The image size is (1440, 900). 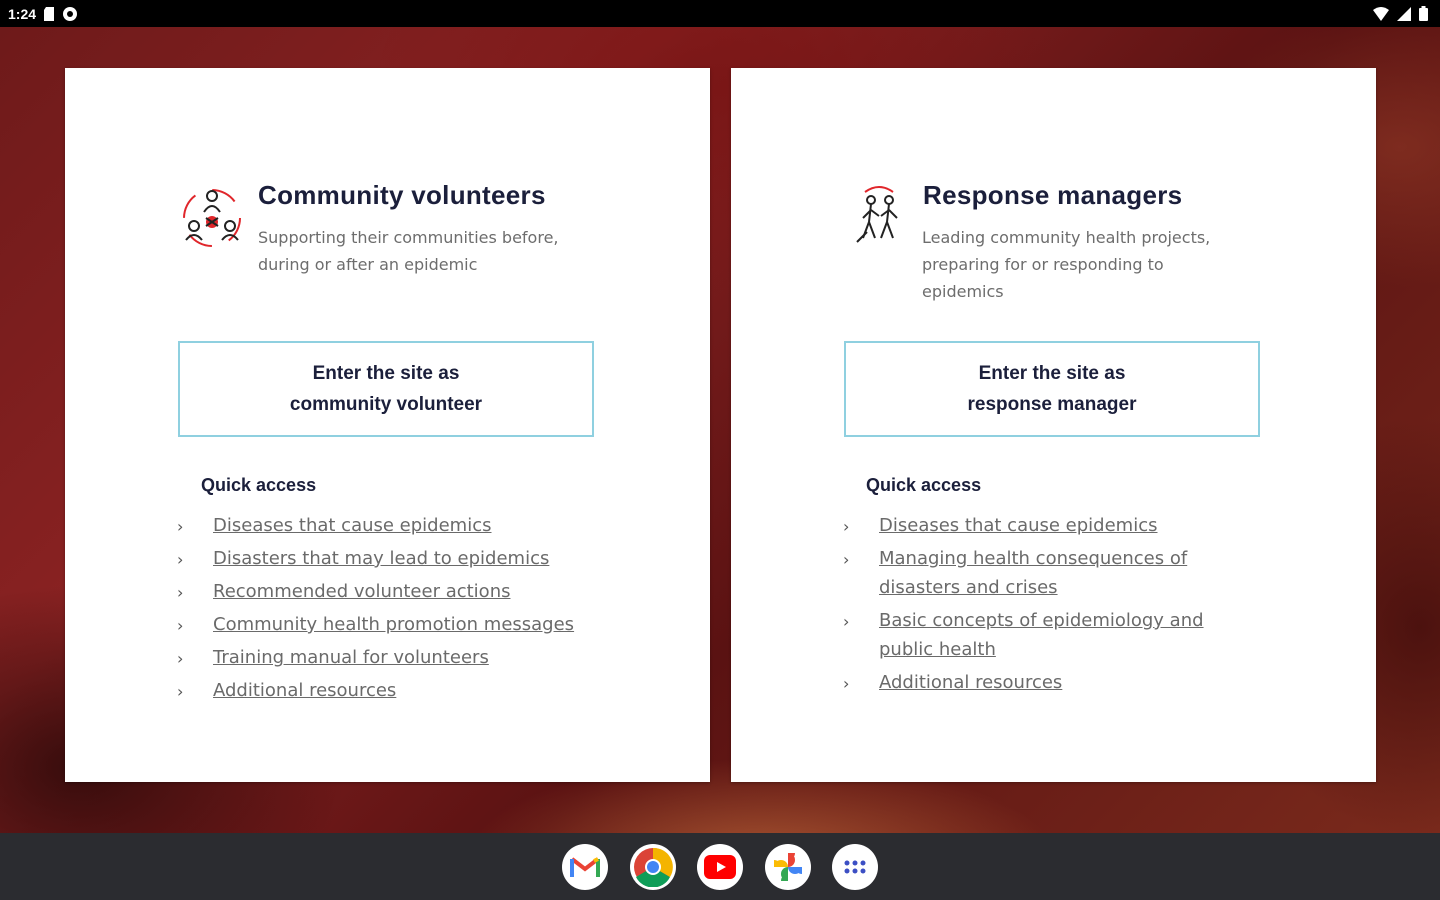 I want to click on enter-as-volunteer-button: Enter the site as community volunteer, so click(x=386, y=389).